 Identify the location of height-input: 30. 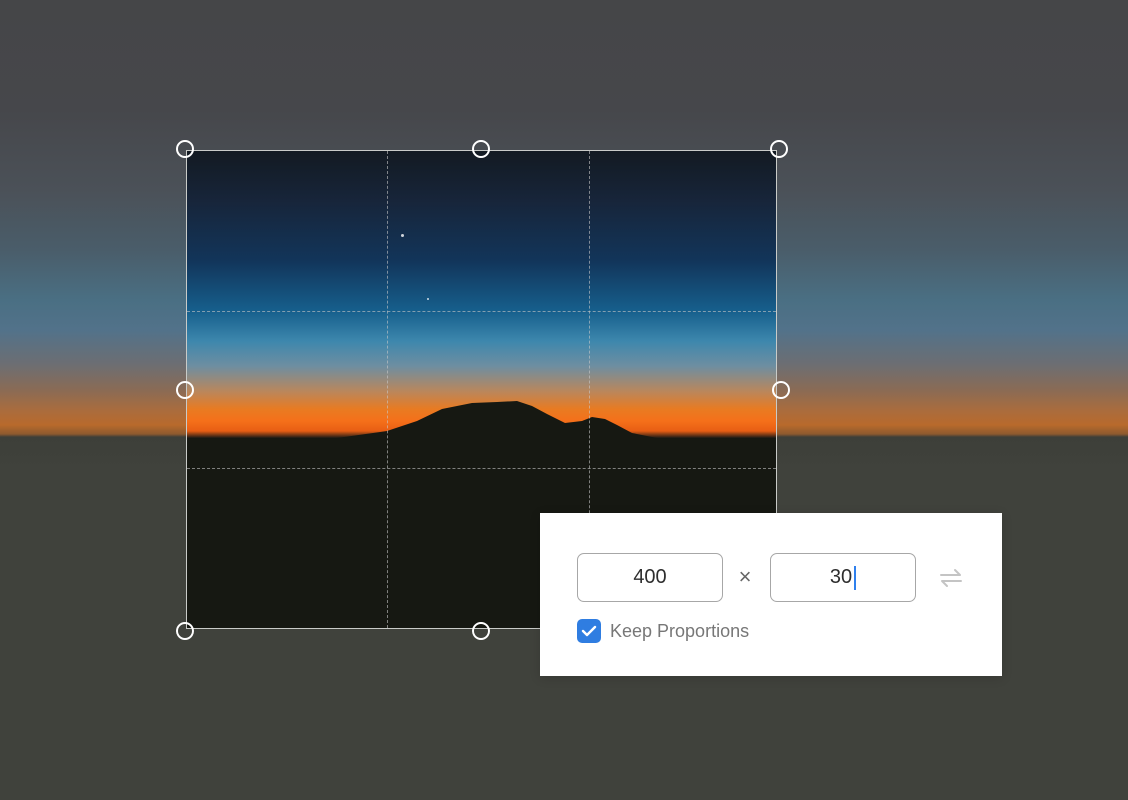
(843, 577).